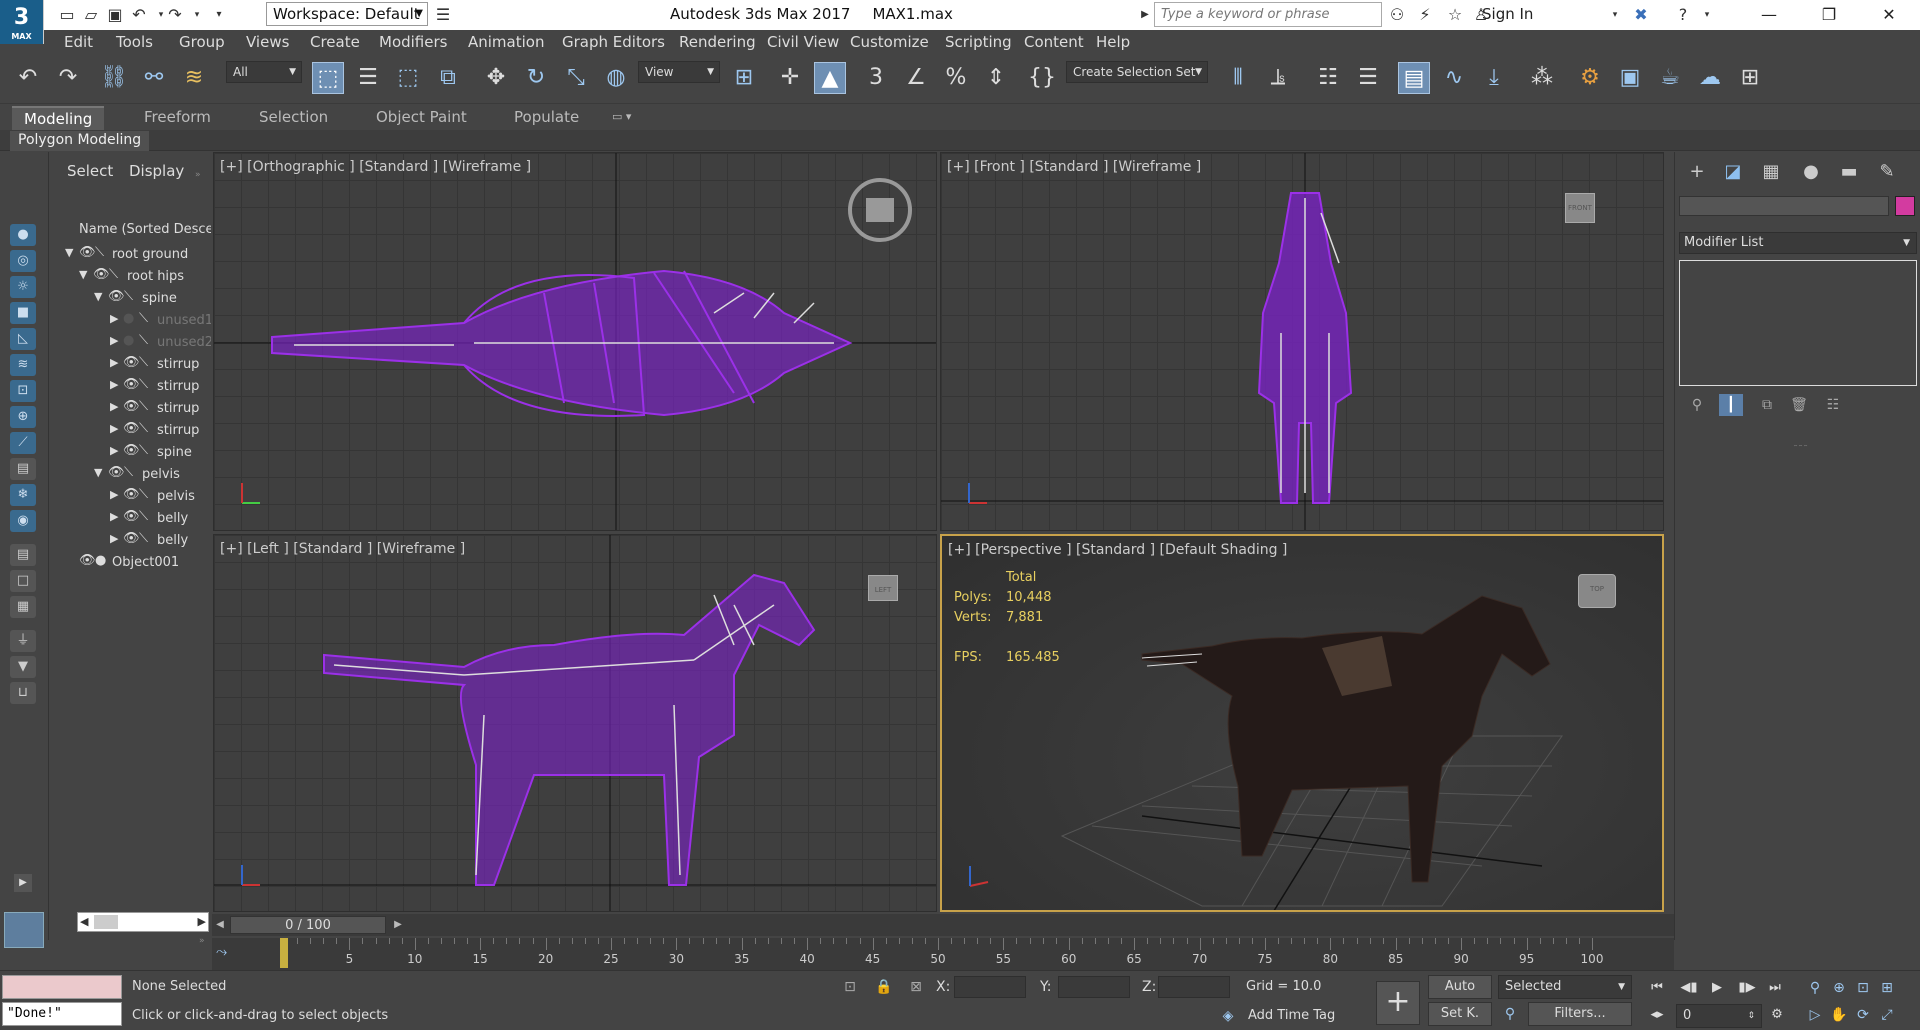  What do you see at coordinates (1460, 1014) in the screenshot?
I see `set-key-mode-button: Set K.` at bounding box center [1460, 1014].